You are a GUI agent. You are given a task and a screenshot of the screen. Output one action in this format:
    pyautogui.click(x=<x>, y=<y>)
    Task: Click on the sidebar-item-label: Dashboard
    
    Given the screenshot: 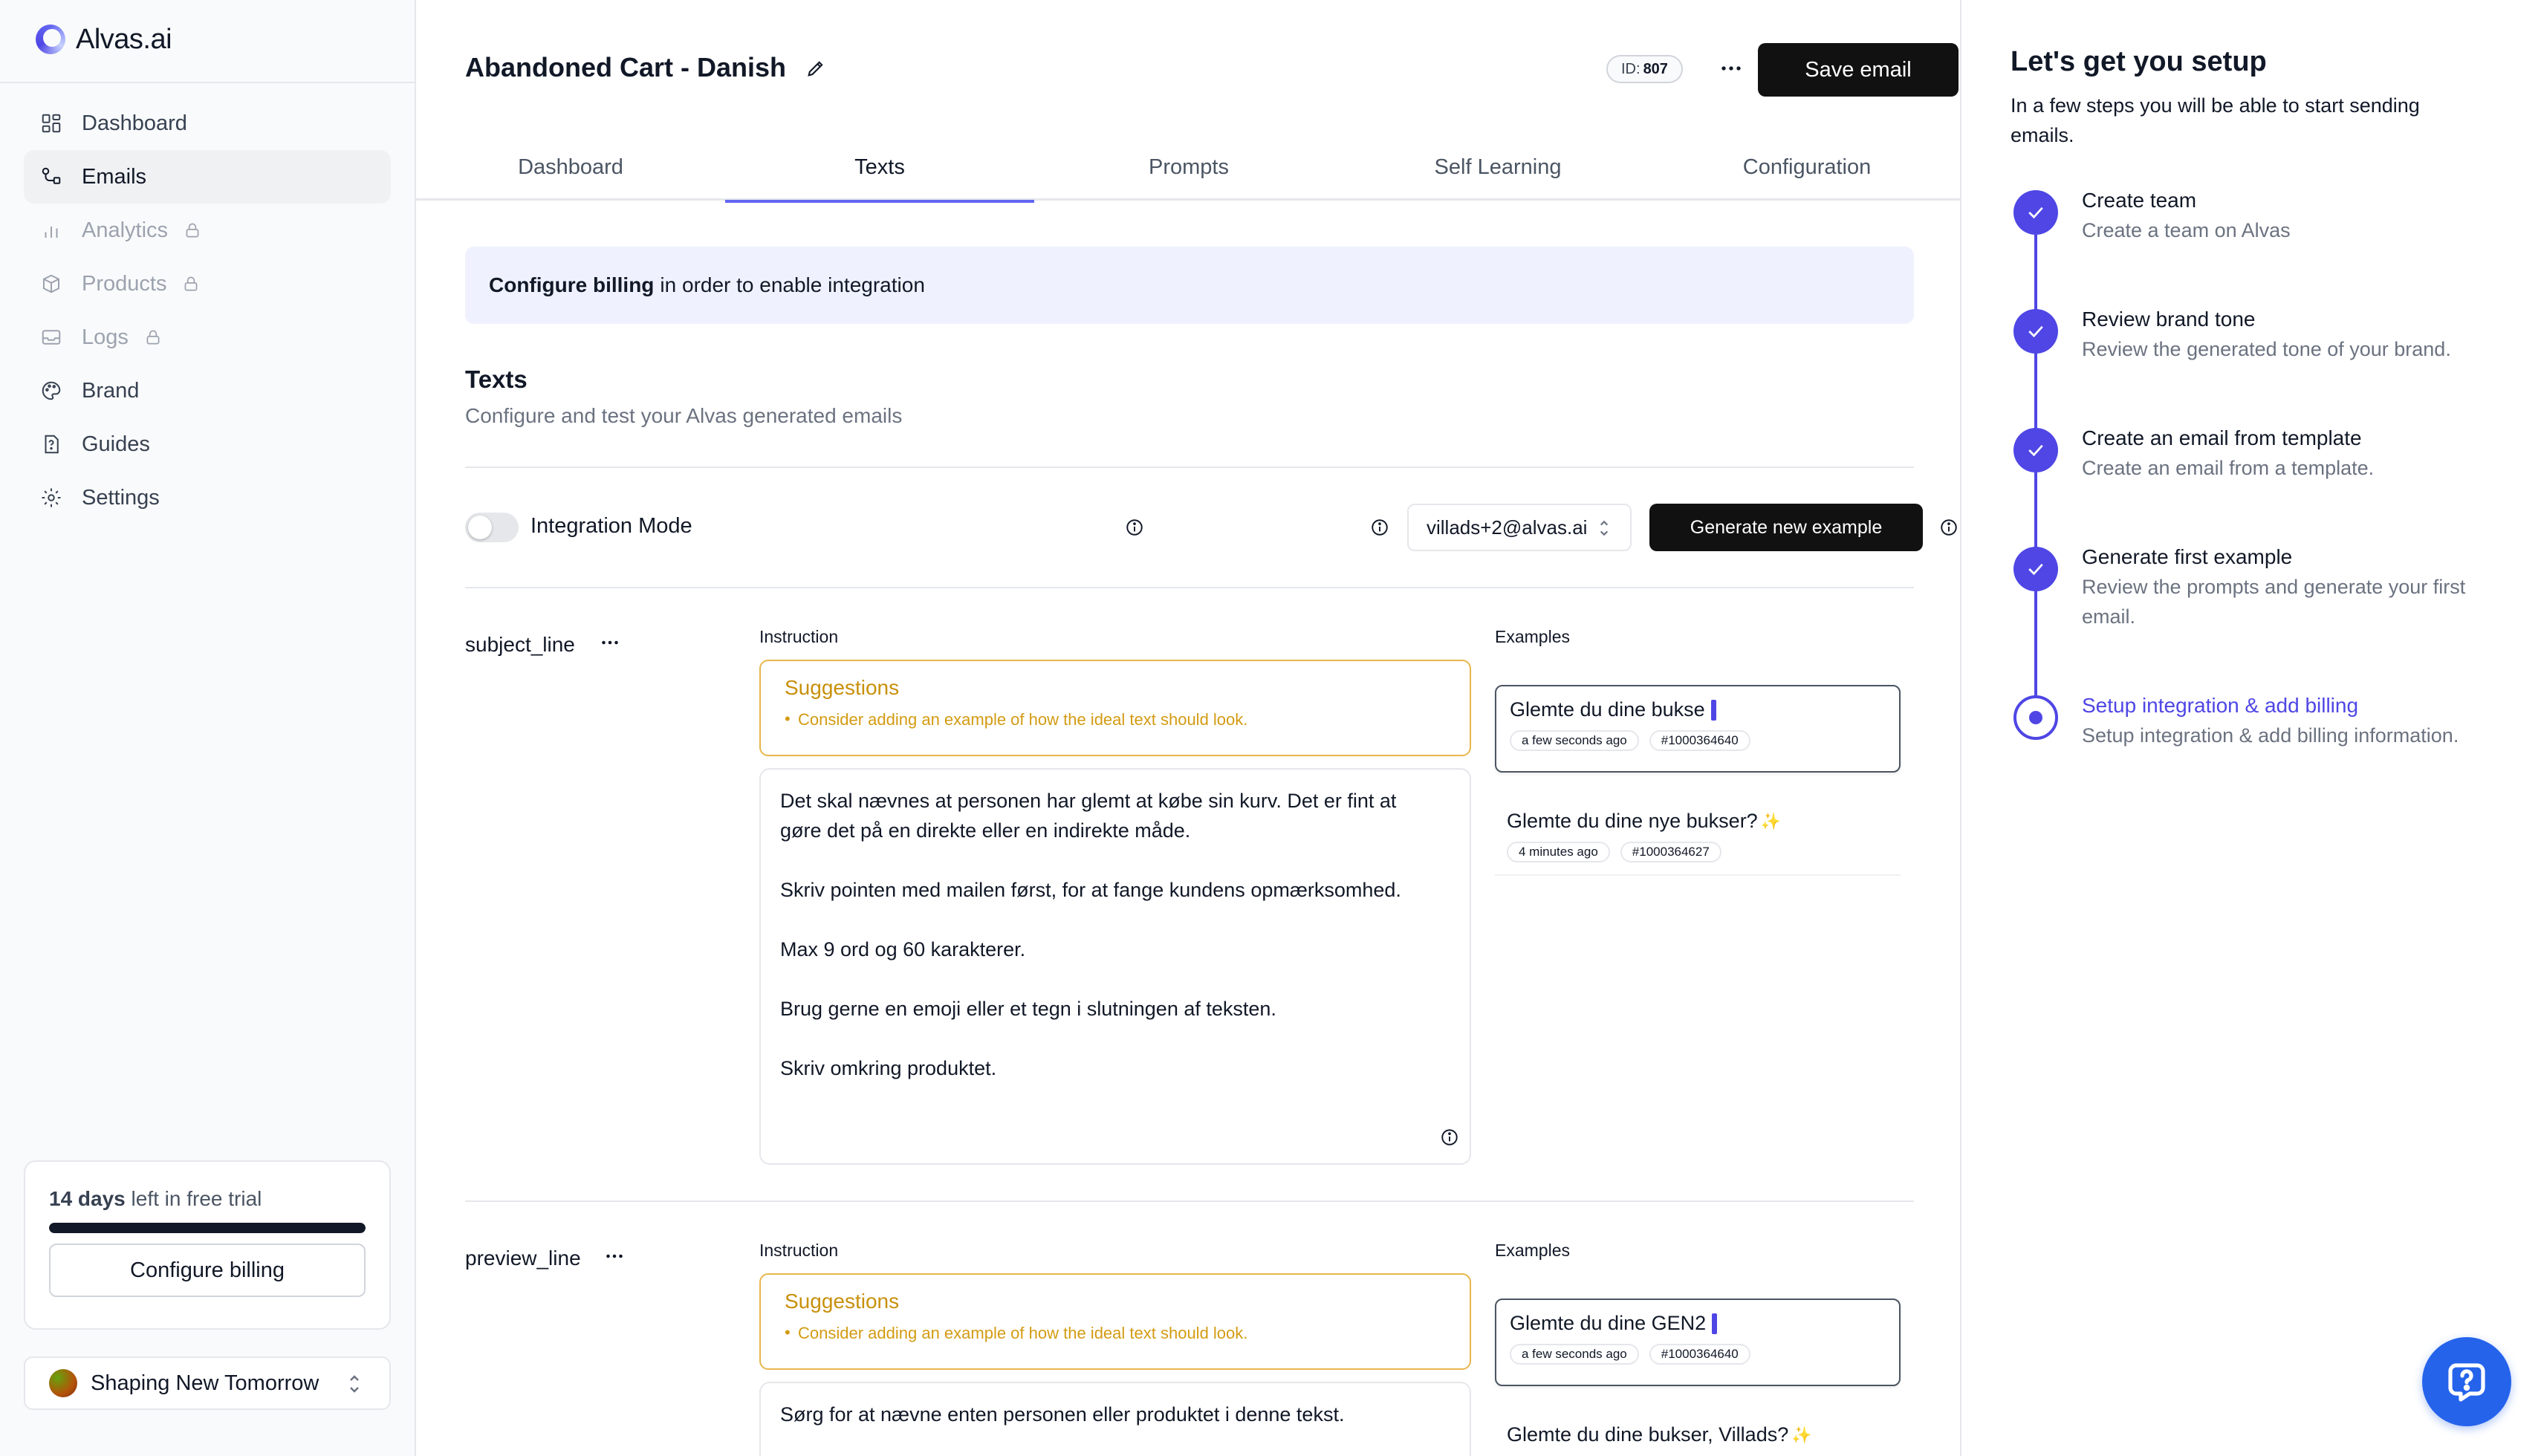 What is the action you would take?
    pyautogui.click(x=134, y=123)
    